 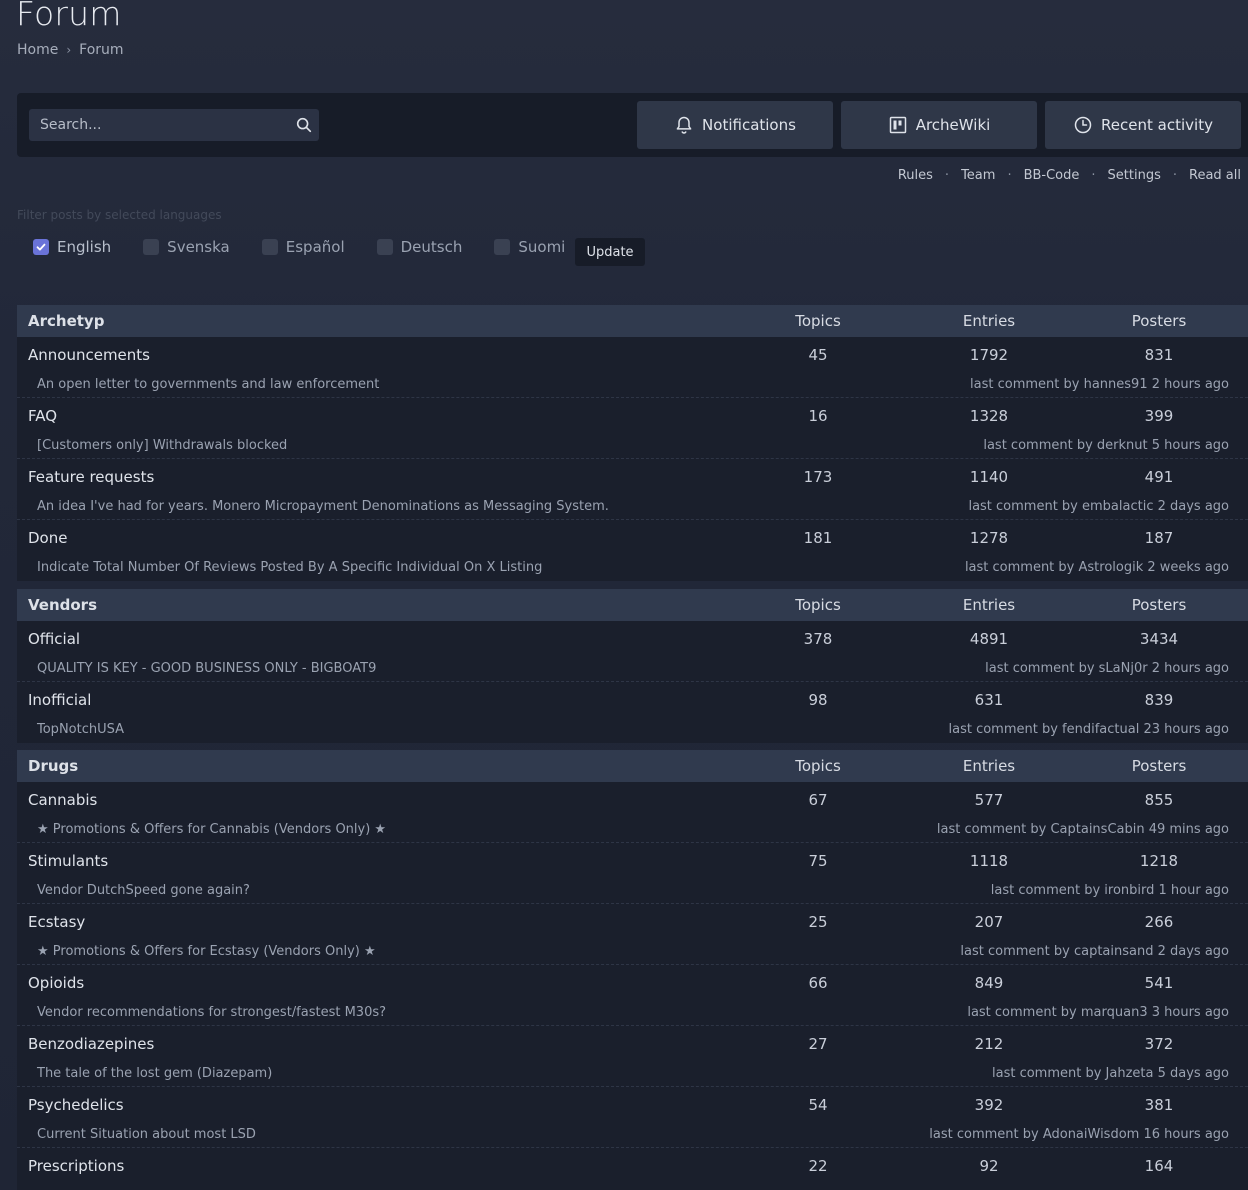 I want to click on entries-count: 577, so click(x=989, y=800).